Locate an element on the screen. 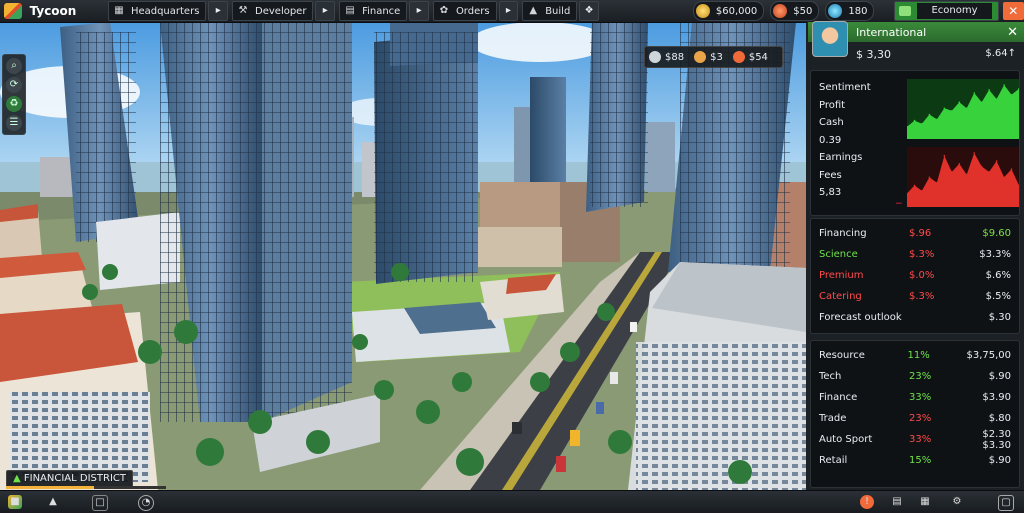 The image size is (1024, 513). avatar is located at coordinates (830, 39).